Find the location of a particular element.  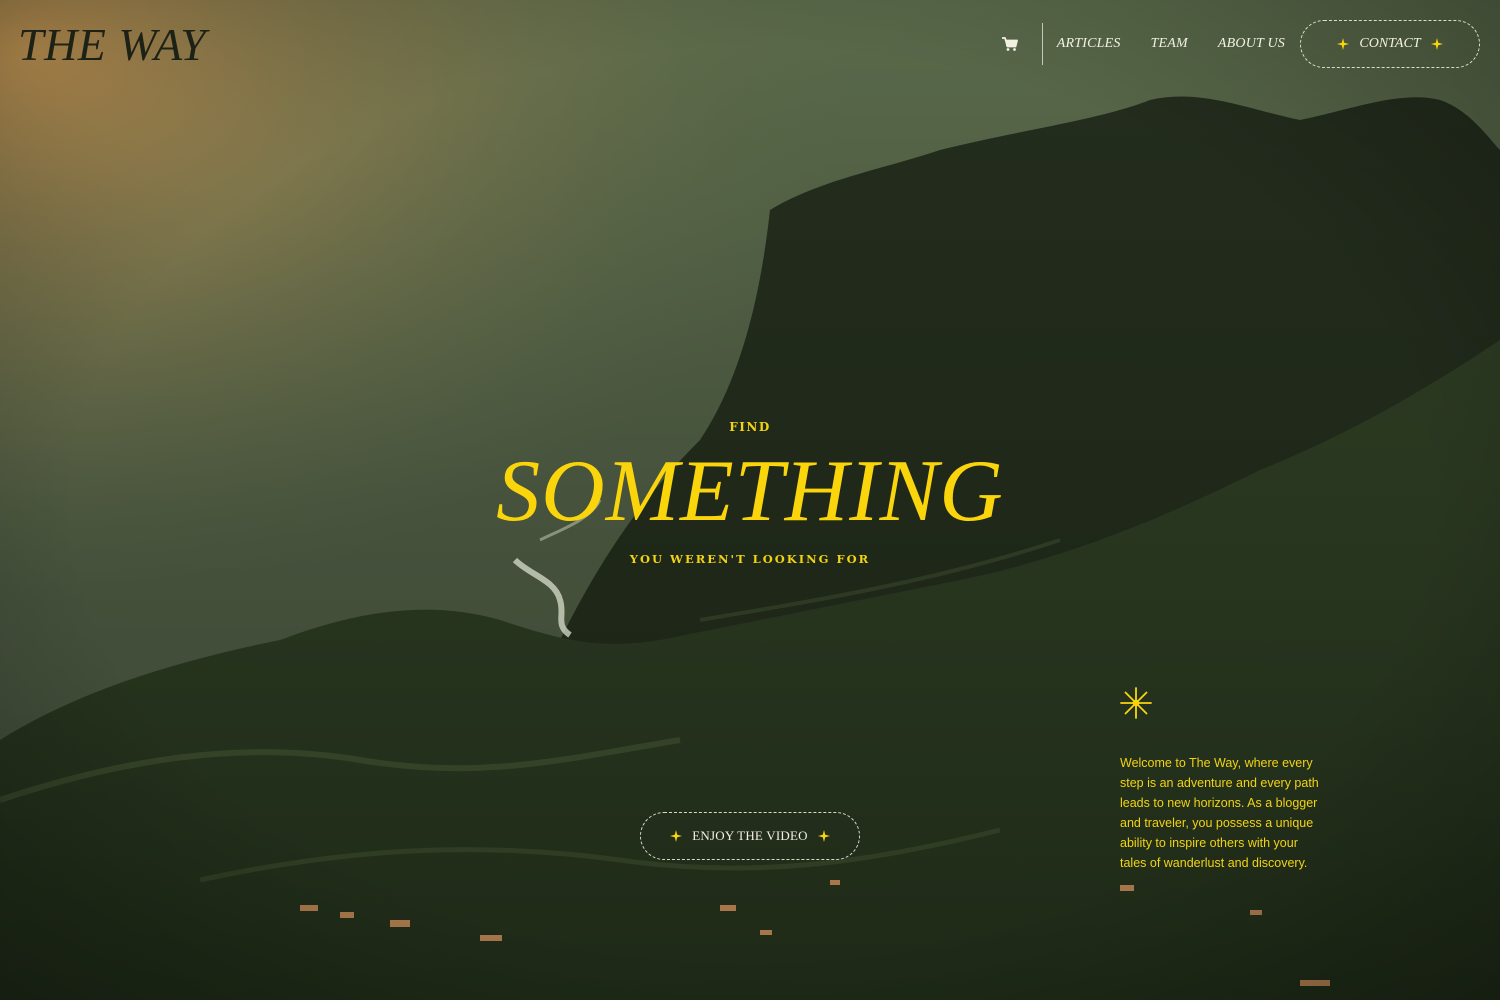

sparkle-burst-icon is located at coordinates (1136, 703).